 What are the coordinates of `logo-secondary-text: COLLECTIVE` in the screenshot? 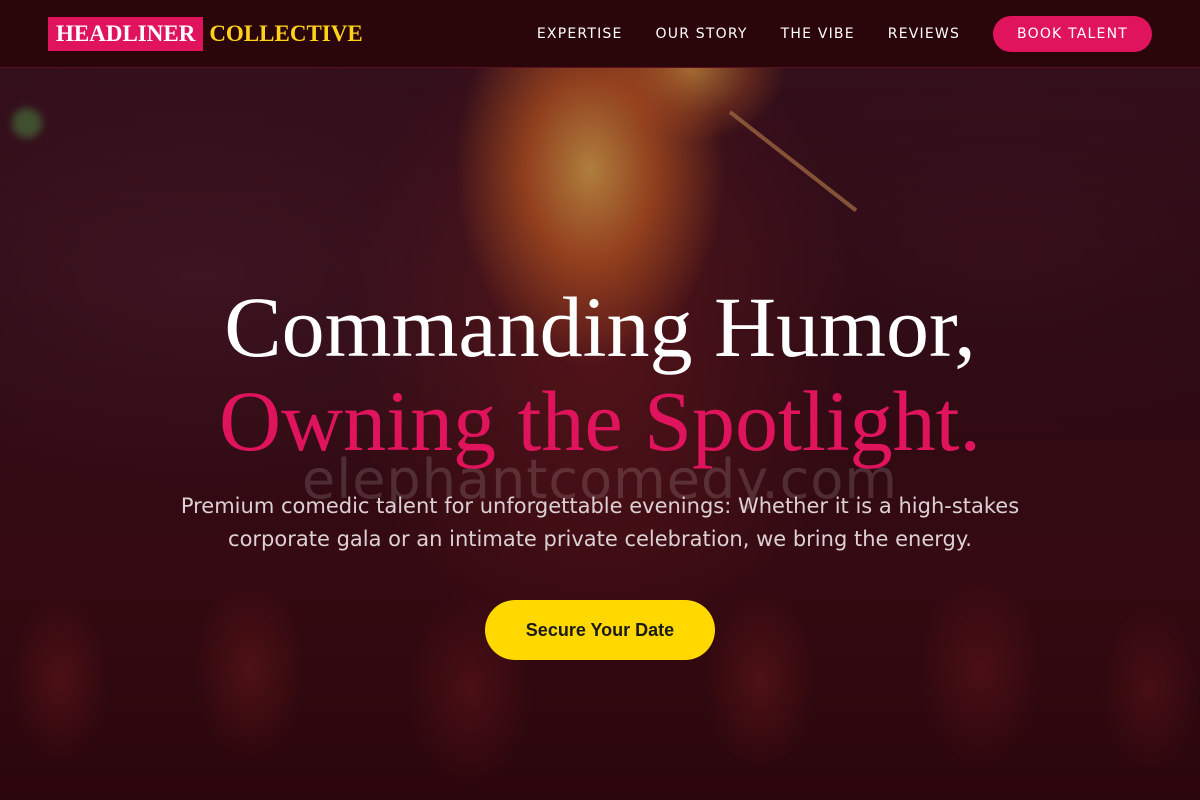 It's located at (286, 33).